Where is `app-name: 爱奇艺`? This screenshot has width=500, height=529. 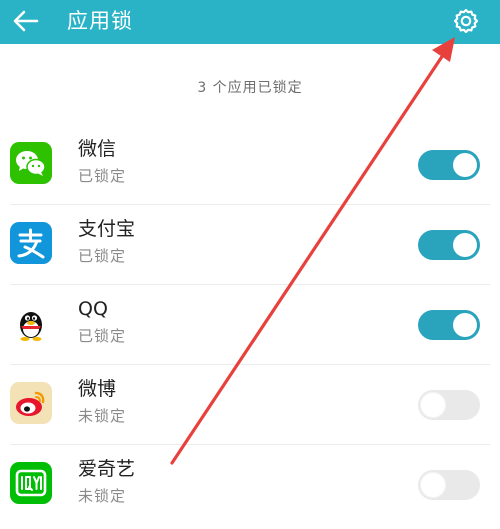 app-name: 爱奇艺 is located at coordinates (107, 469).